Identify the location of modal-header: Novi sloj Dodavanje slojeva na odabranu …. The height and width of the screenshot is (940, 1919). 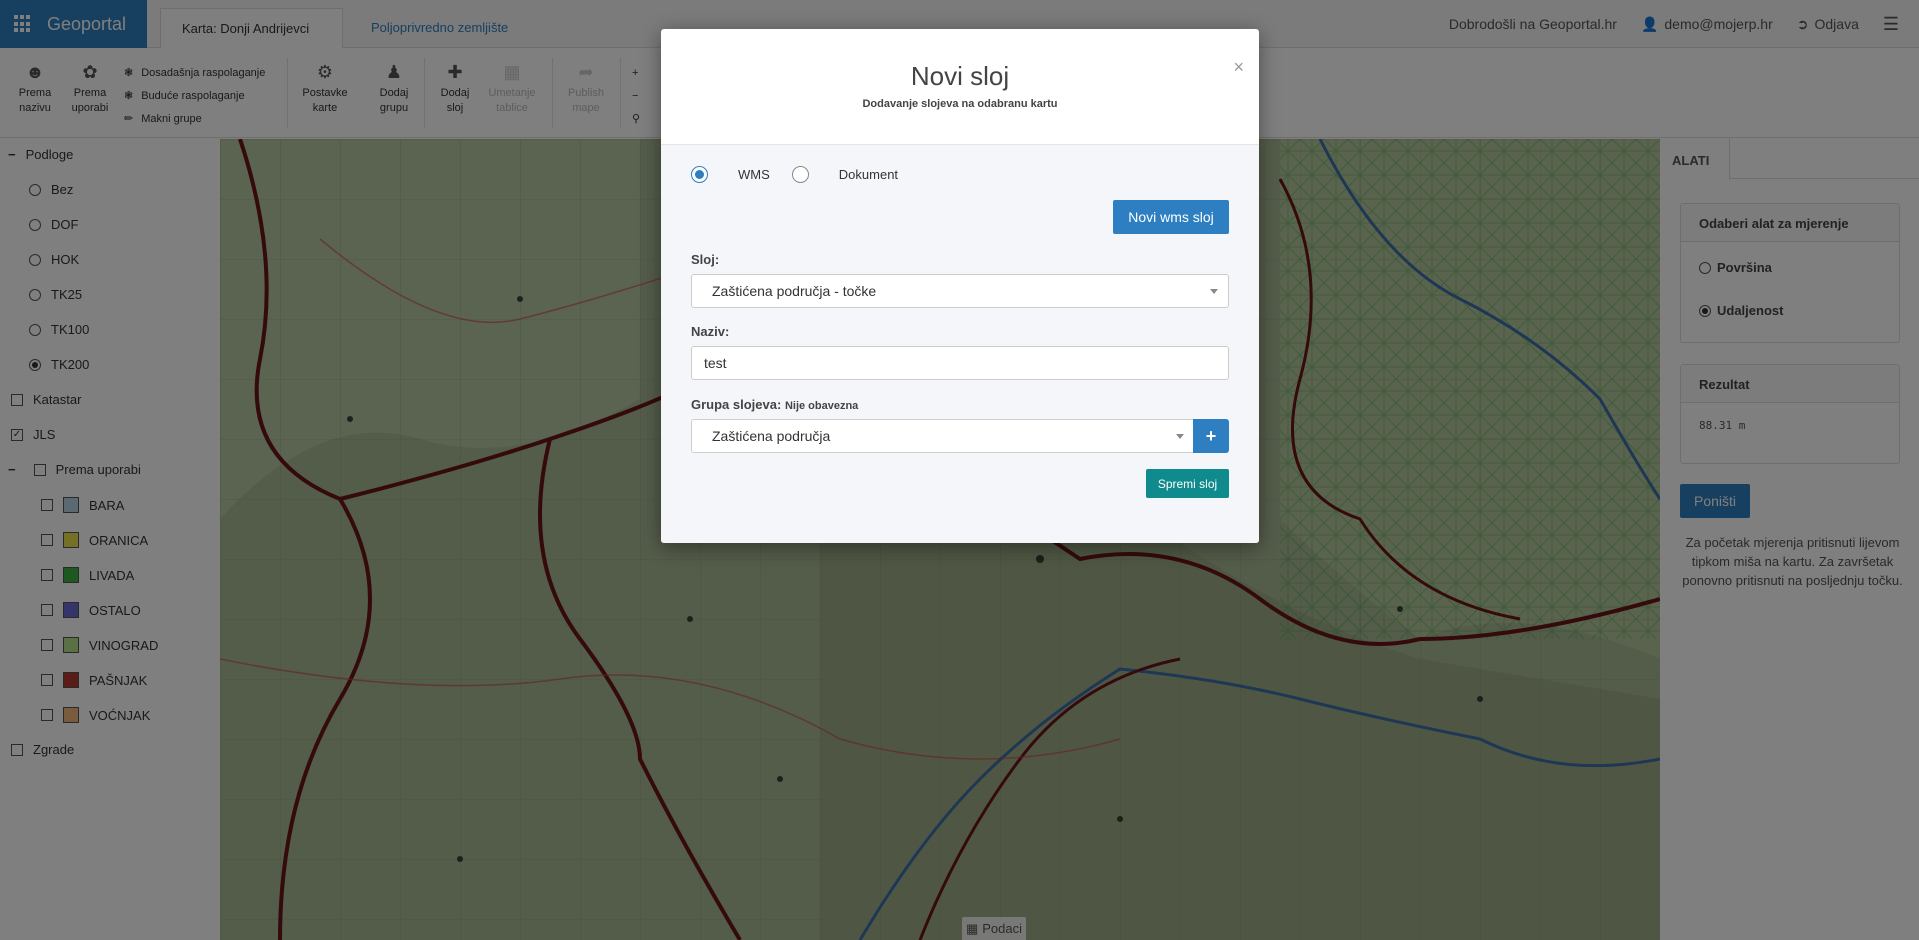
(960, 87).